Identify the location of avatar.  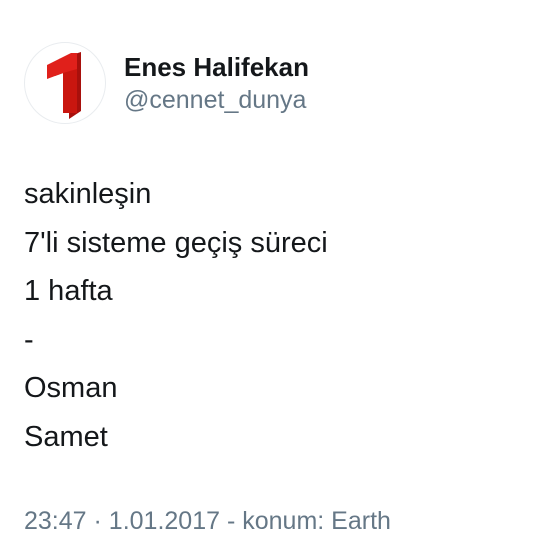
(65, 83).